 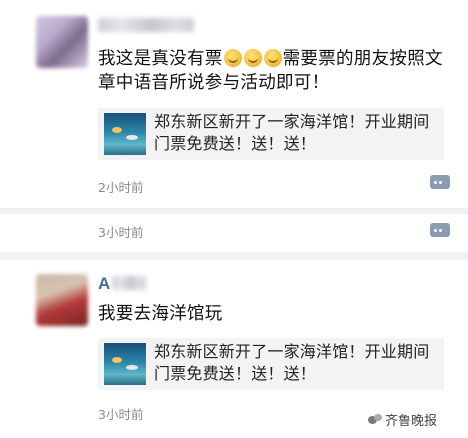 I want to click on post-message: 我要去海洋馆玩, so click(x=160, y=314).